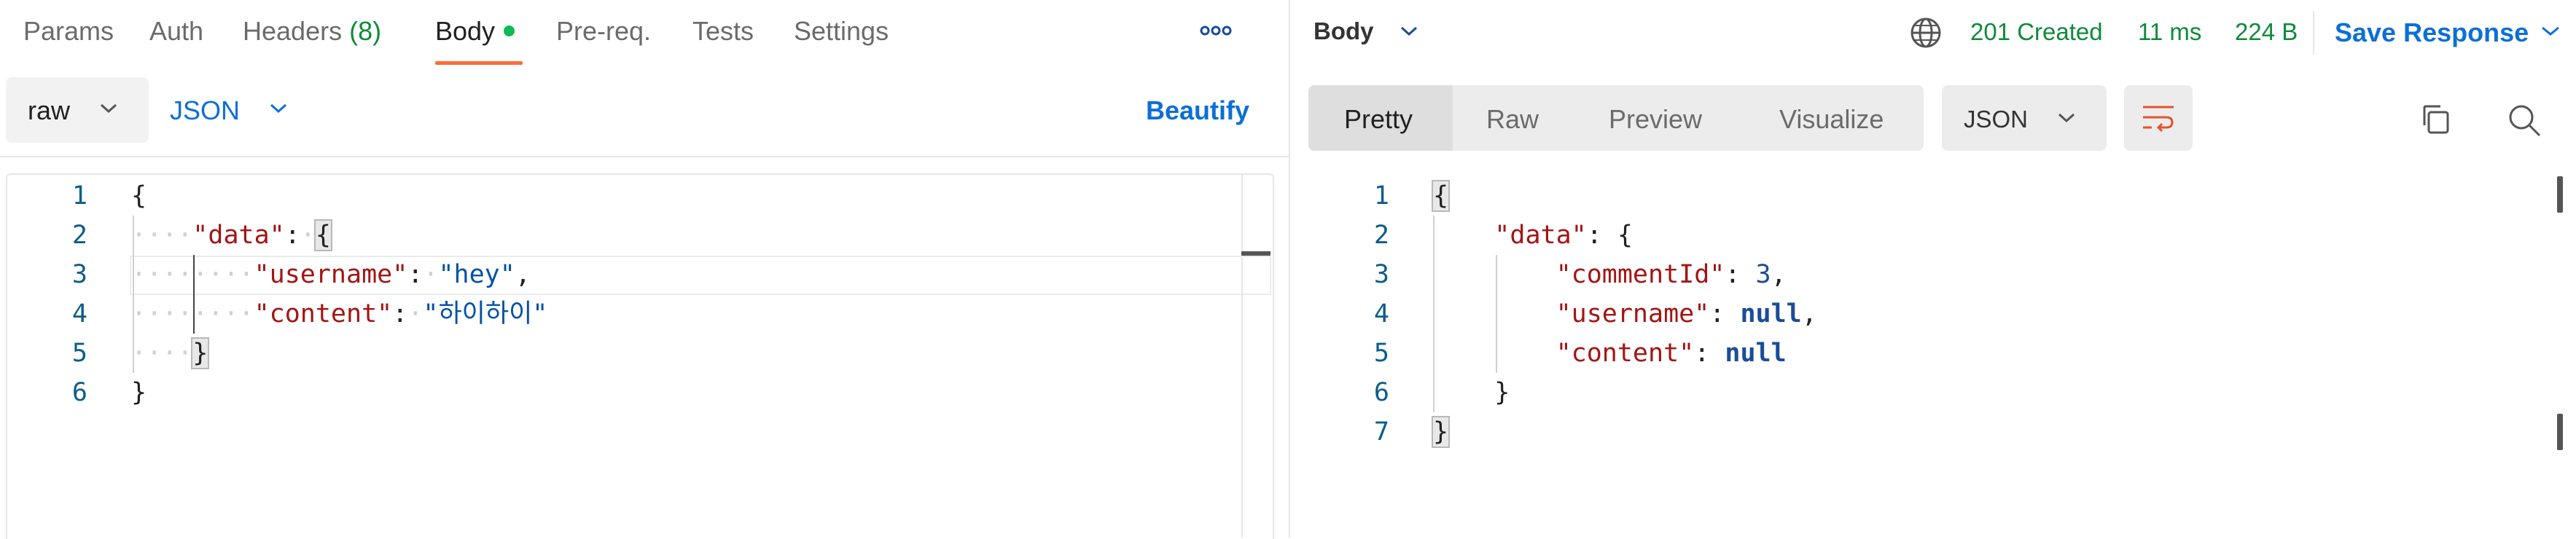 This screenshot has height=539, width=2576. What do you see at coordinates (2524, 122) in the screenshot?
I see `search-icon` at bounding box center [2524, 122].